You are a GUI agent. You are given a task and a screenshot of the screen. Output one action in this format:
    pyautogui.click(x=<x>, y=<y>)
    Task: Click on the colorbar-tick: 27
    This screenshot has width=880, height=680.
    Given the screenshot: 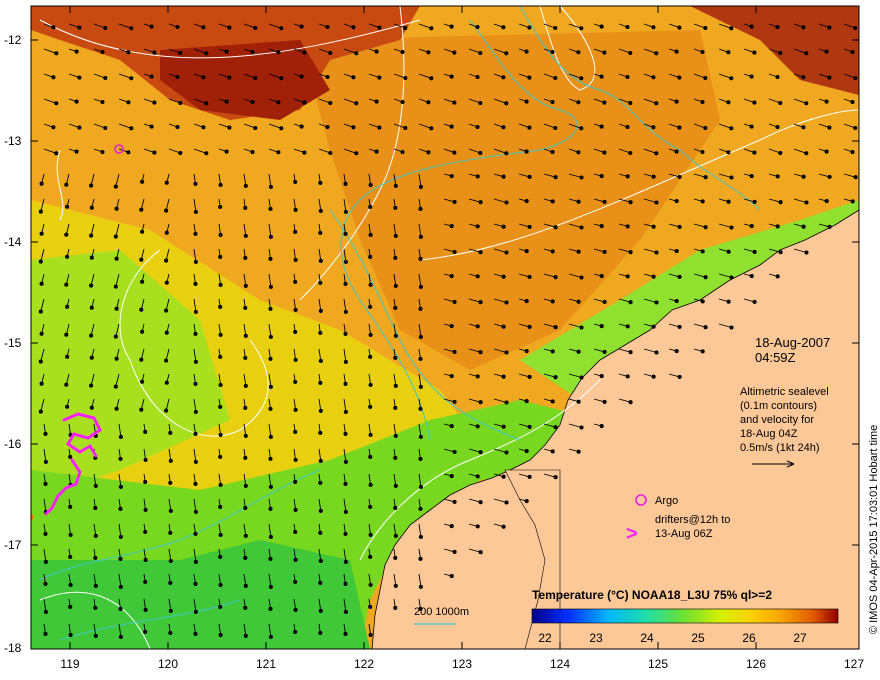 What is the action you would take?
    pyautogui.click(x=800, y=638)
    